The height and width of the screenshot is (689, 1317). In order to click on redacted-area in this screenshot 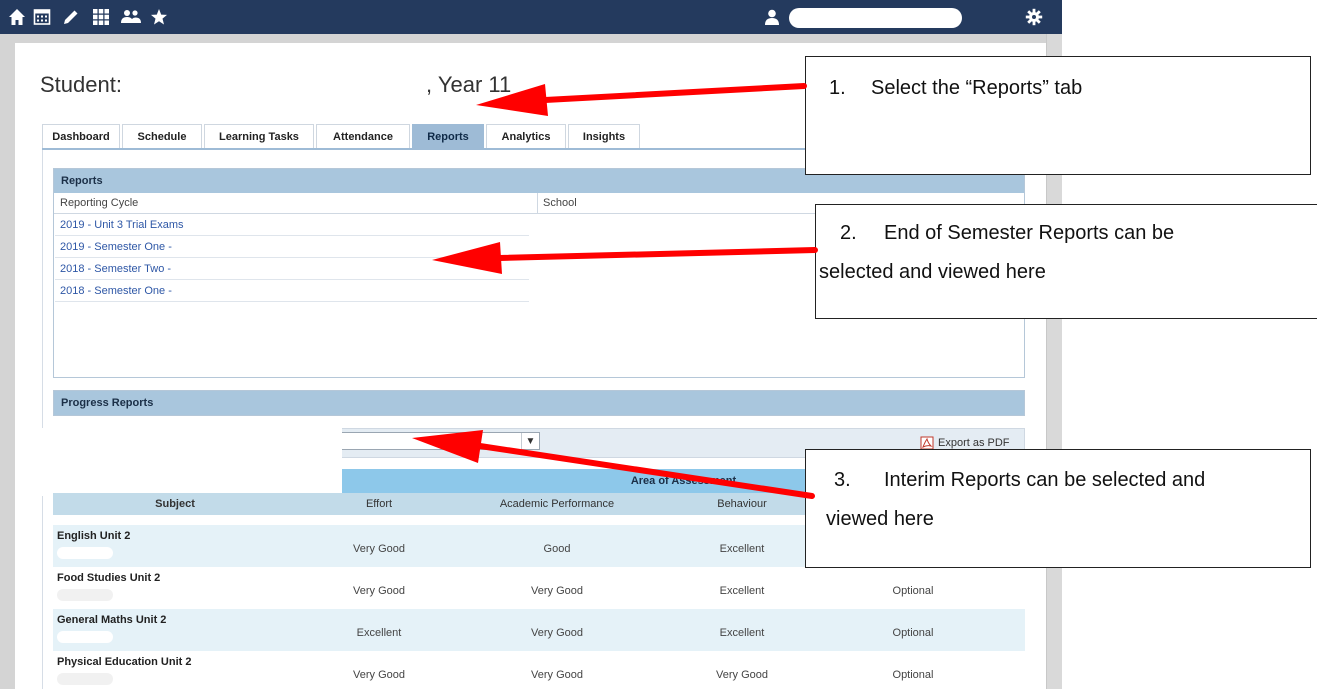, I will do `click(191, 462)`.